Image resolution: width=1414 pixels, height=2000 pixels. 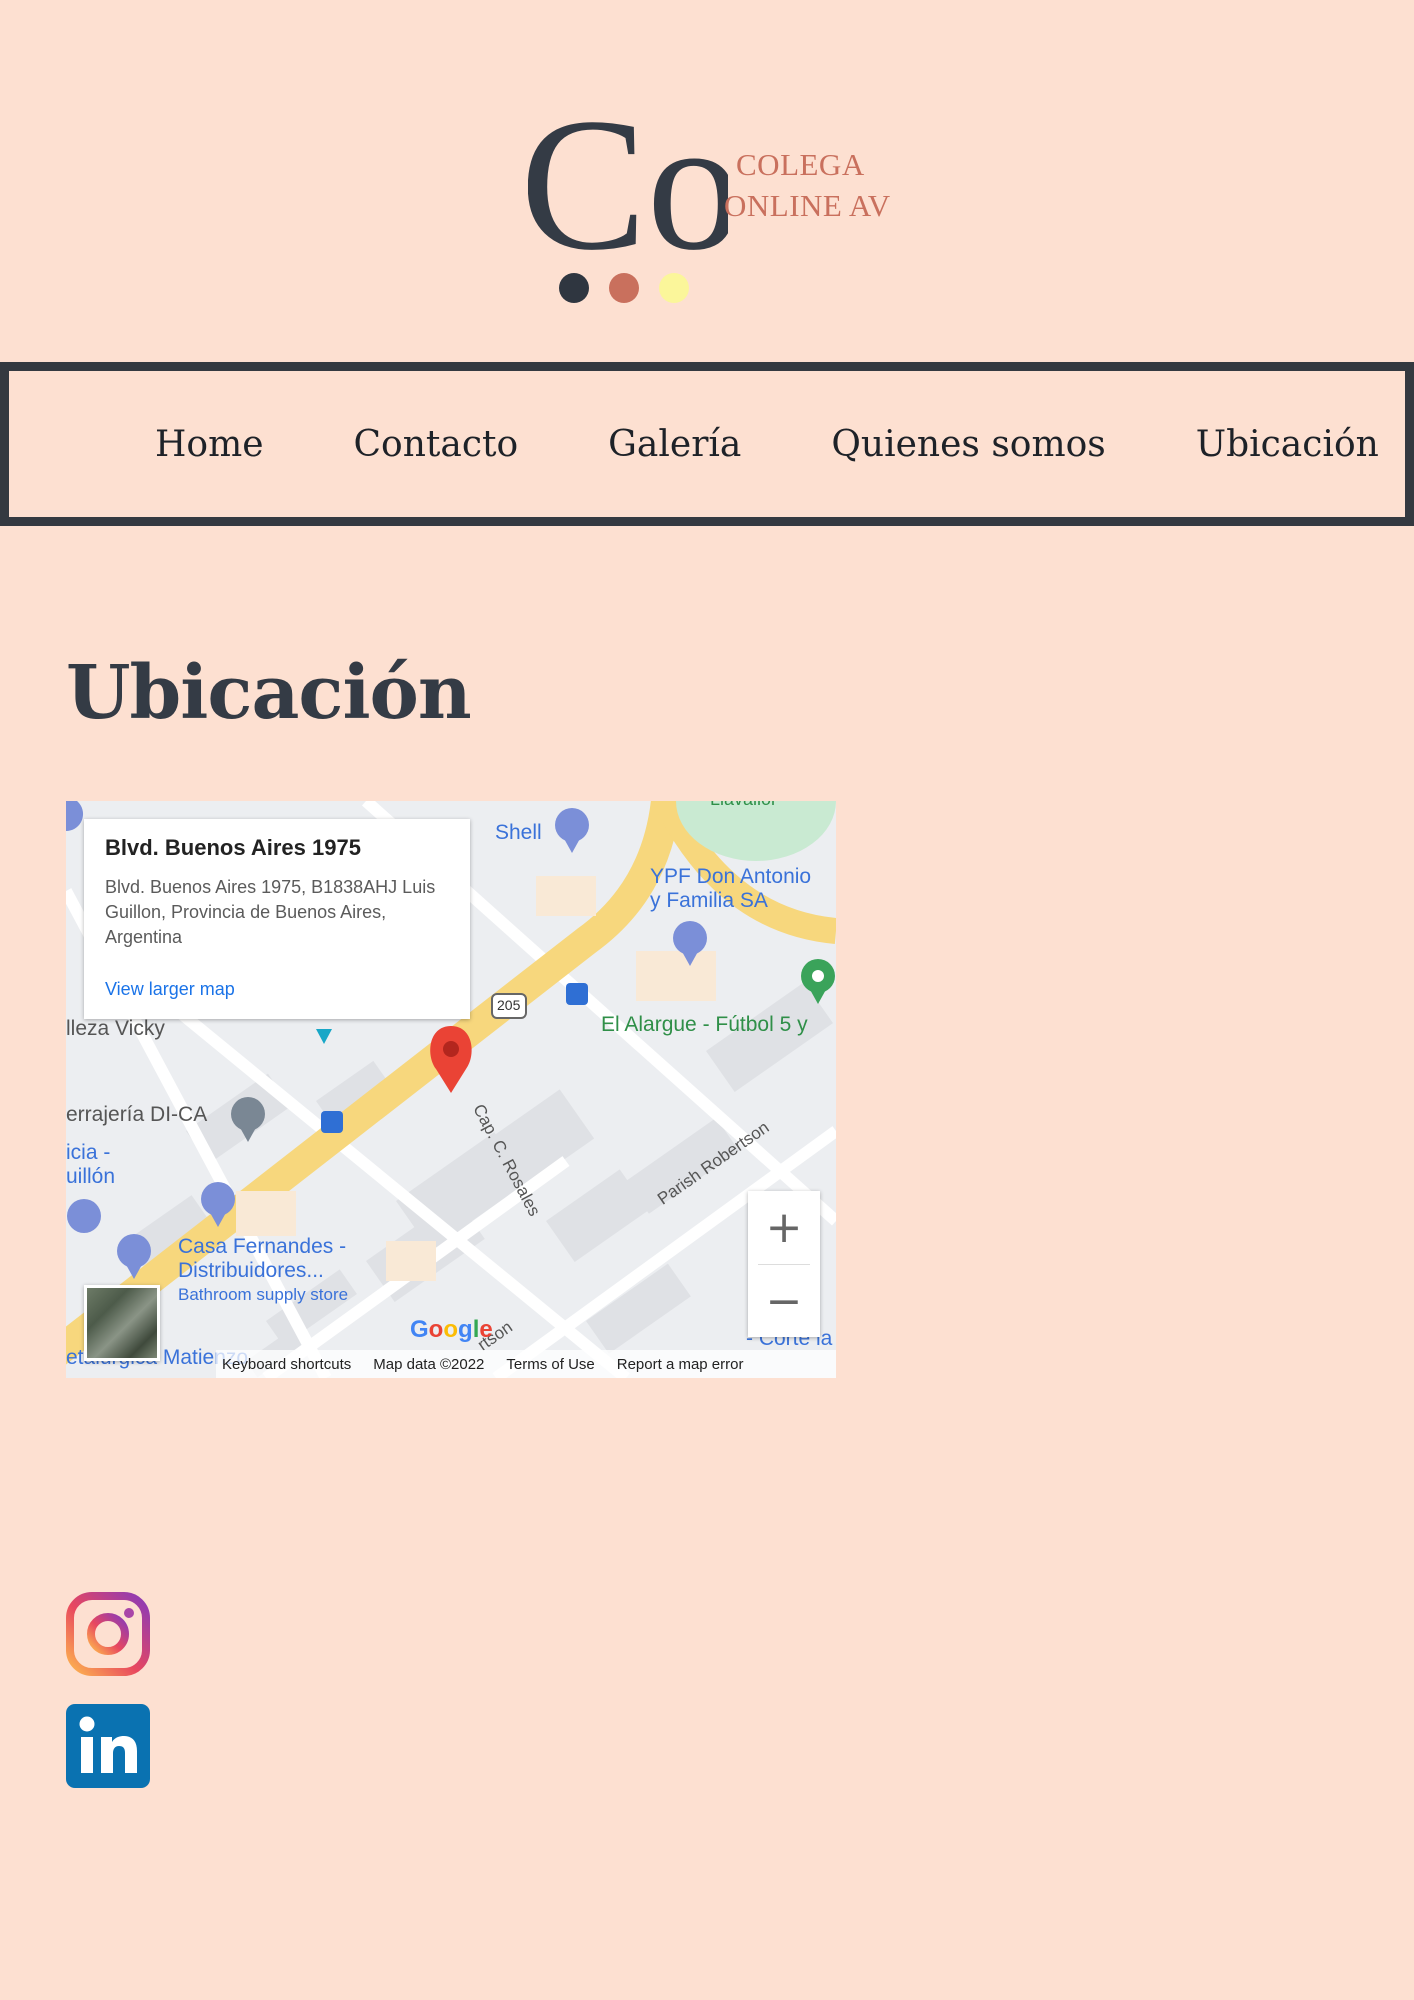 What do you see at coordinates (1287, 444) in the screenshot?
I see `nav-item-ubicacion: Ubicación` at bounding box center [1287, 444].